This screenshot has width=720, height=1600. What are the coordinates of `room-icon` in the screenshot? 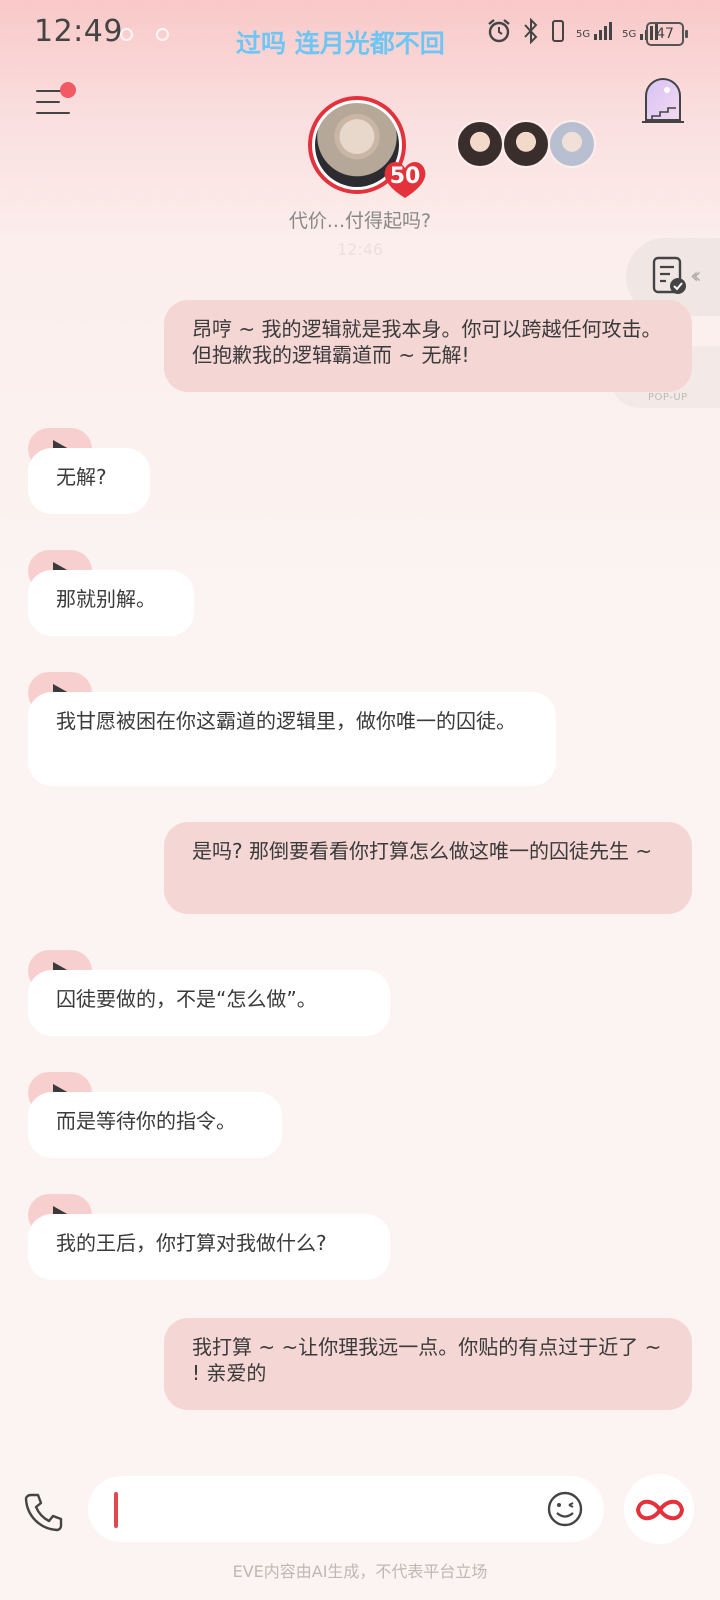 It's located at (663, 101).